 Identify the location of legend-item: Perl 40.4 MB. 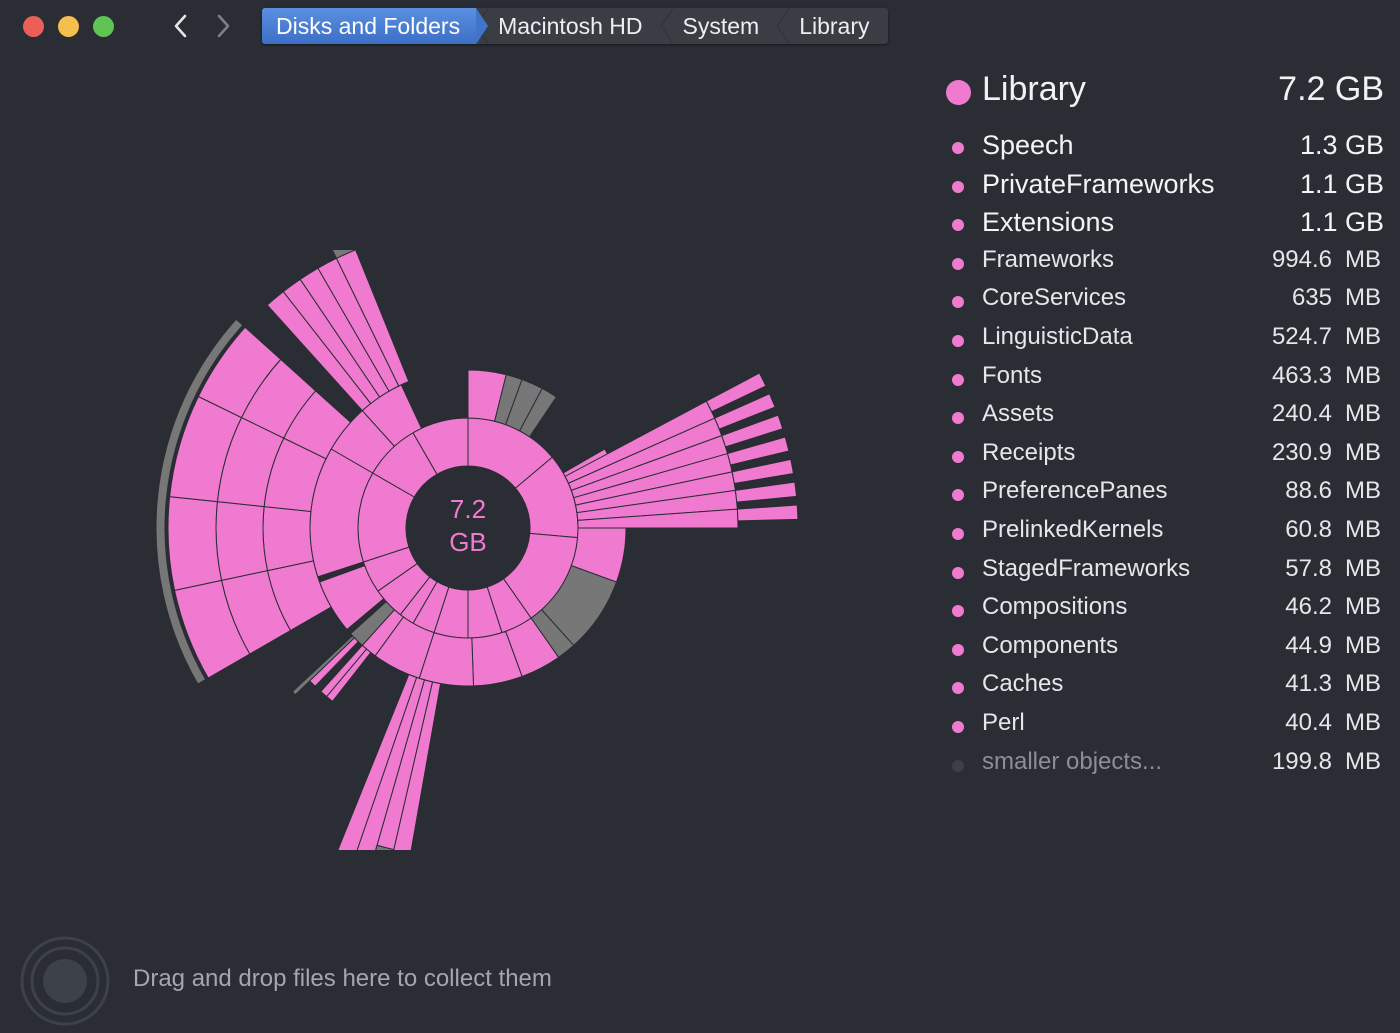
(1164, 728).